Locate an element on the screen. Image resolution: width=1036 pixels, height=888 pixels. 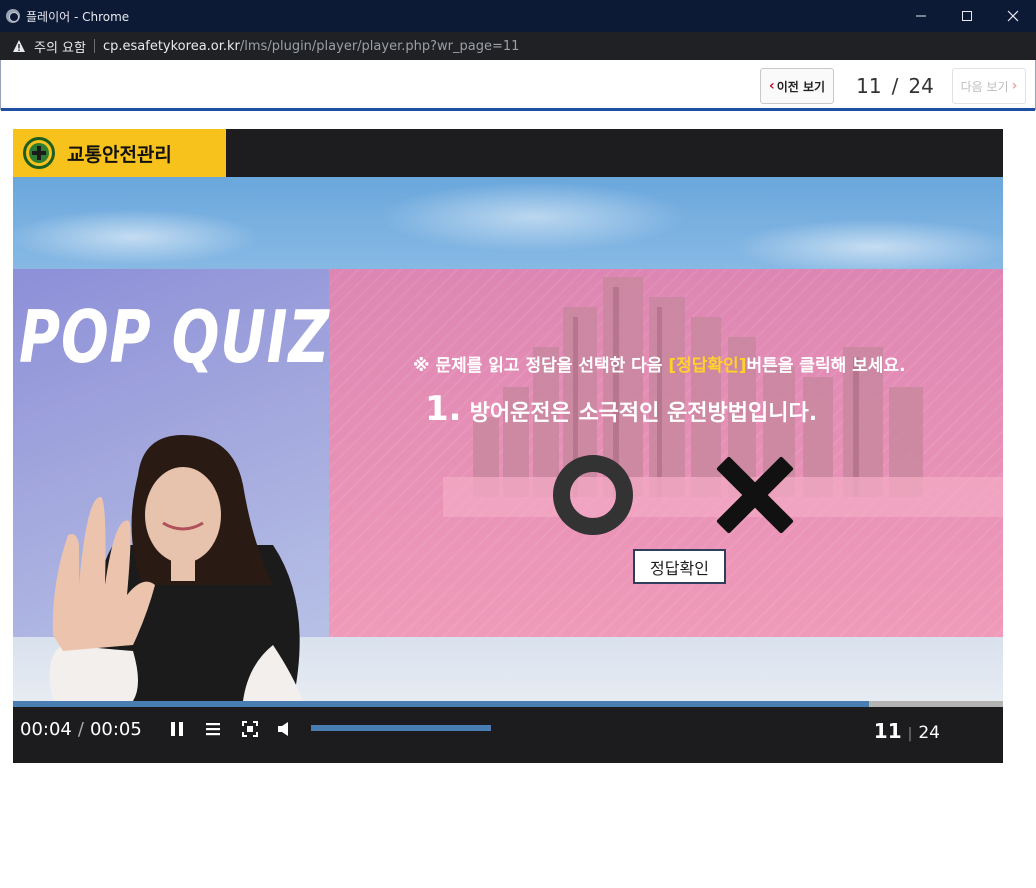
question: 1. 방어운전은 소극적인 운전방법입니다. is located at coordinates (621, 409).